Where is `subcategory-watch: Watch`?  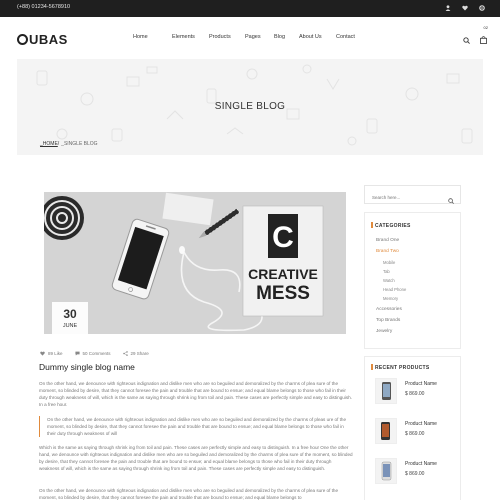
subcategory-watch: Watch is located at coordinates (389, 280).